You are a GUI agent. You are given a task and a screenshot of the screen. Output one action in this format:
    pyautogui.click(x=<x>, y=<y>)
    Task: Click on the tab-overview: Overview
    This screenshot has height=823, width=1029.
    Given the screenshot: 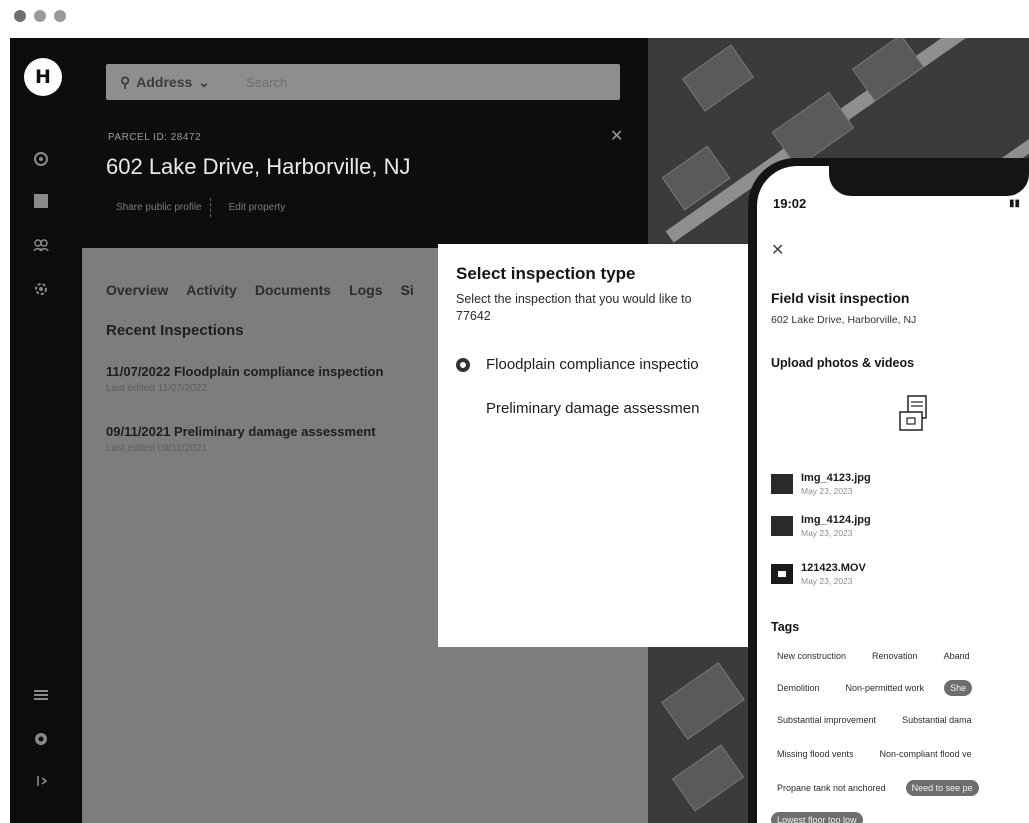 What is the action you would take?
    pyautogui.click(x=137, y=290)
    